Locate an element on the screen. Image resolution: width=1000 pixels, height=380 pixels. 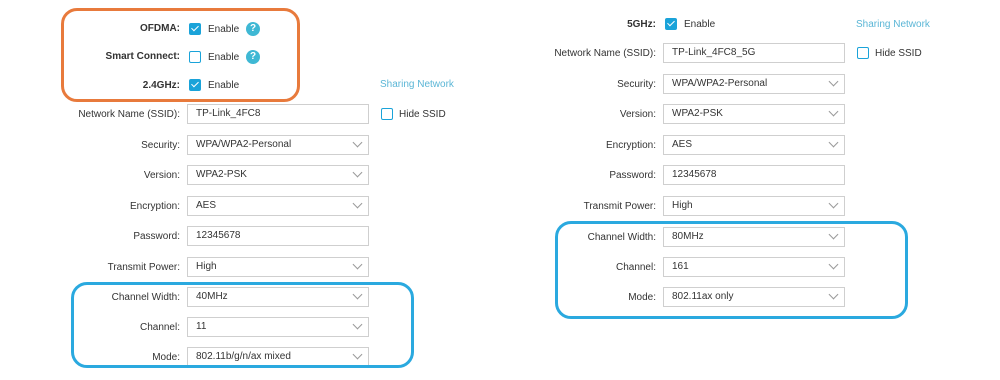
transmit-power-value-24ghz: High is located at coordinates (206, 266).